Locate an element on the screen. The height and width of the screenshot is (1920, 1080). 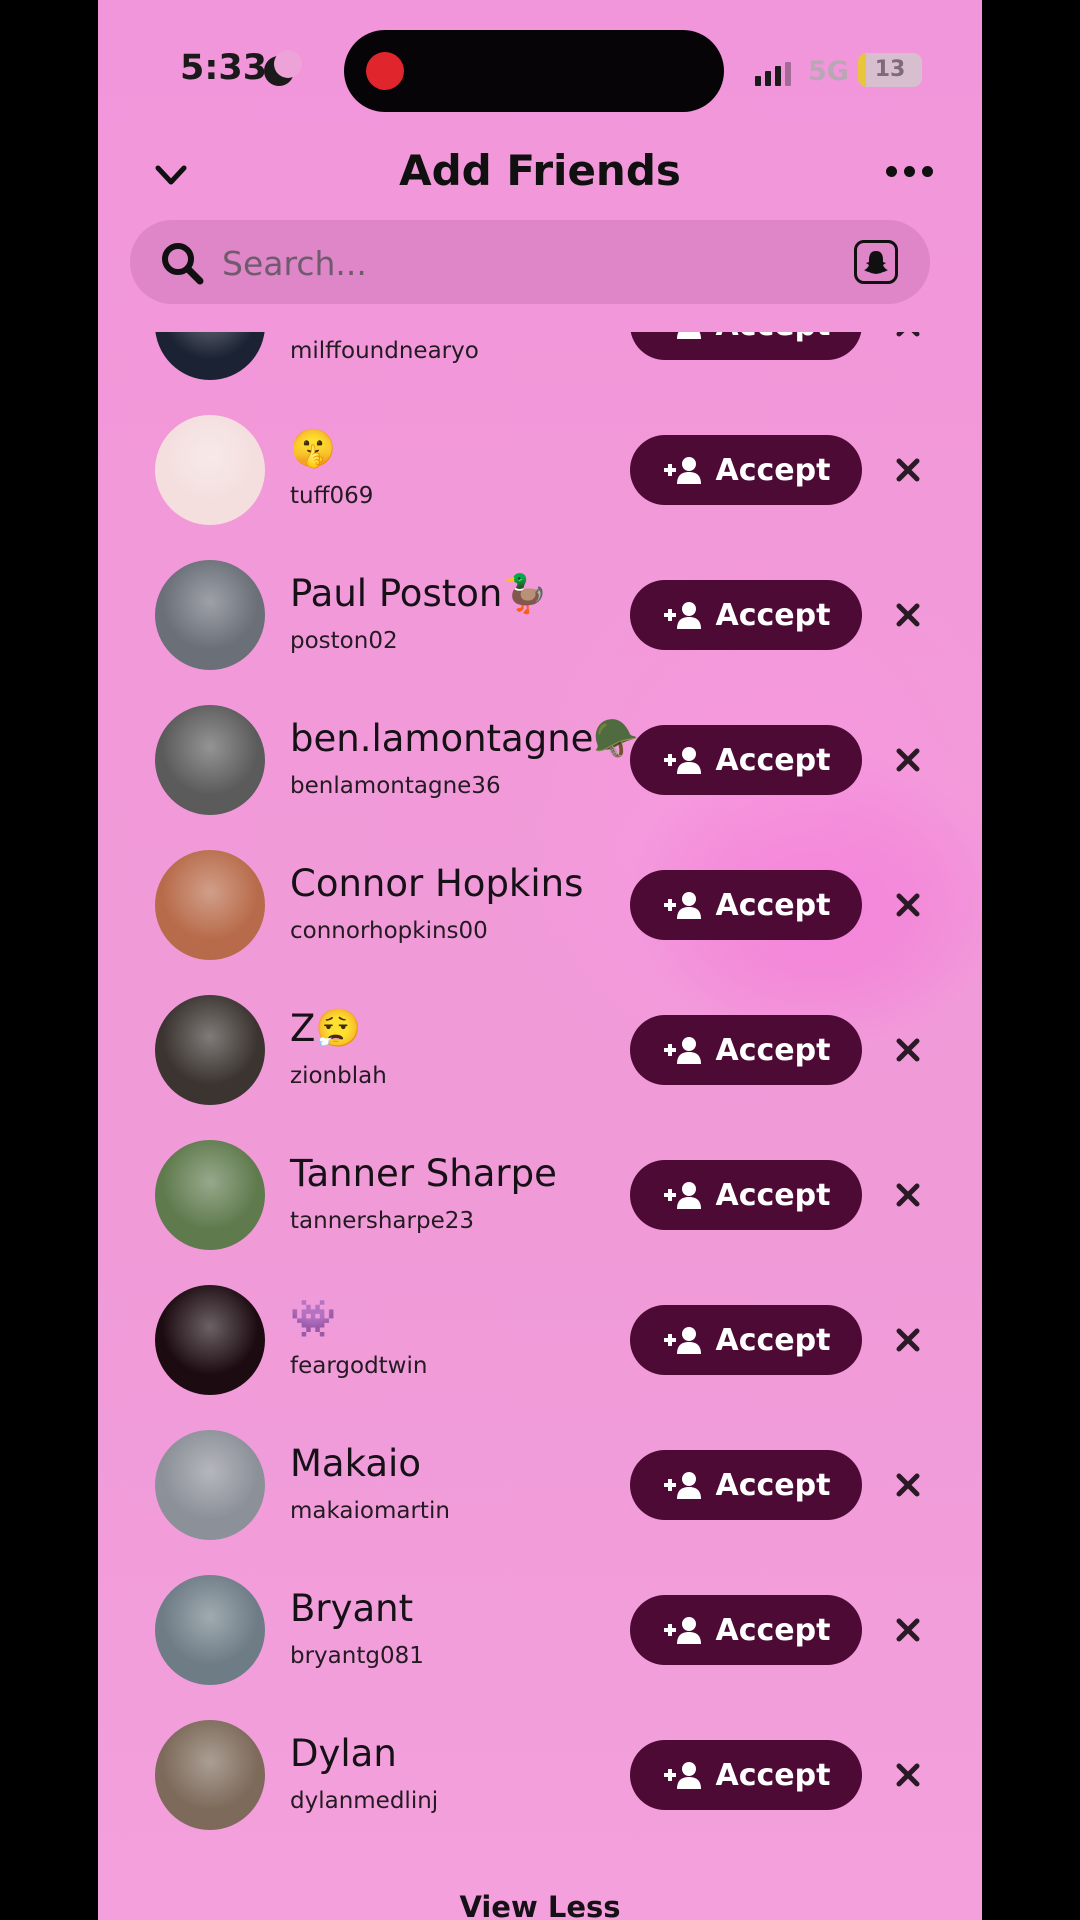
network-label: 5G is located at coordinates (828, 71).